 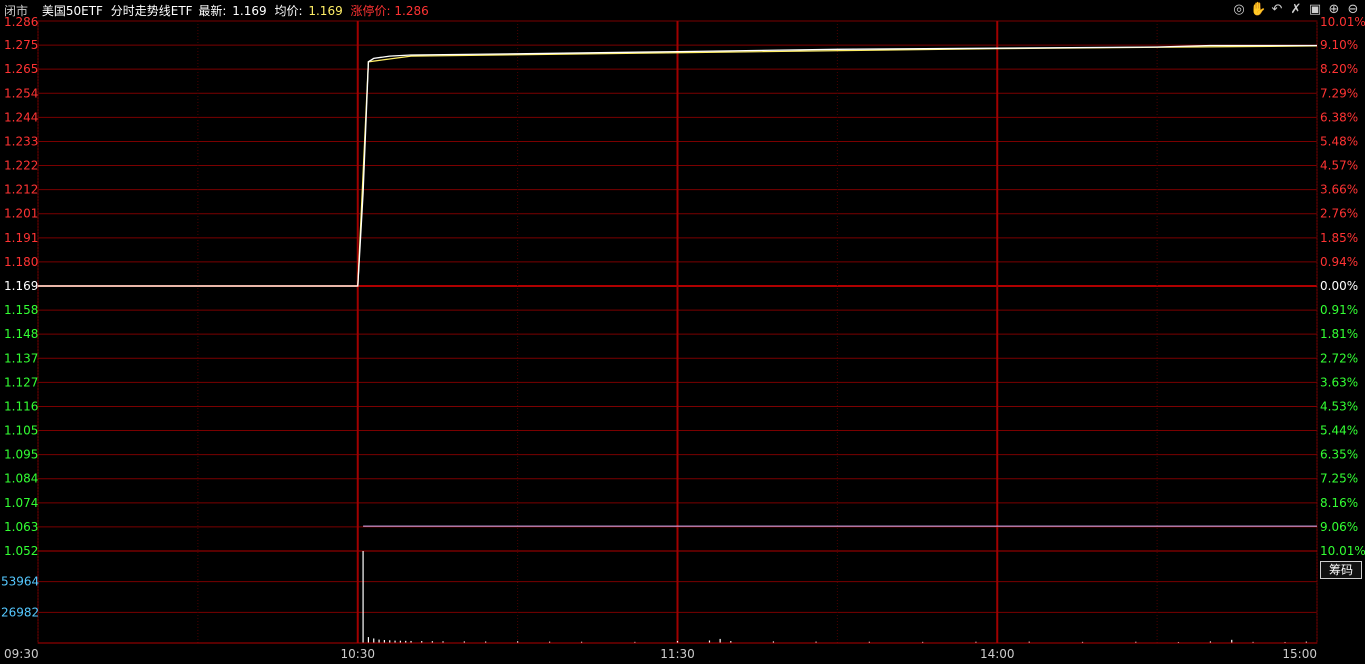 I want to click on price-tick-label: 1.180, so click(x=21, y=262).